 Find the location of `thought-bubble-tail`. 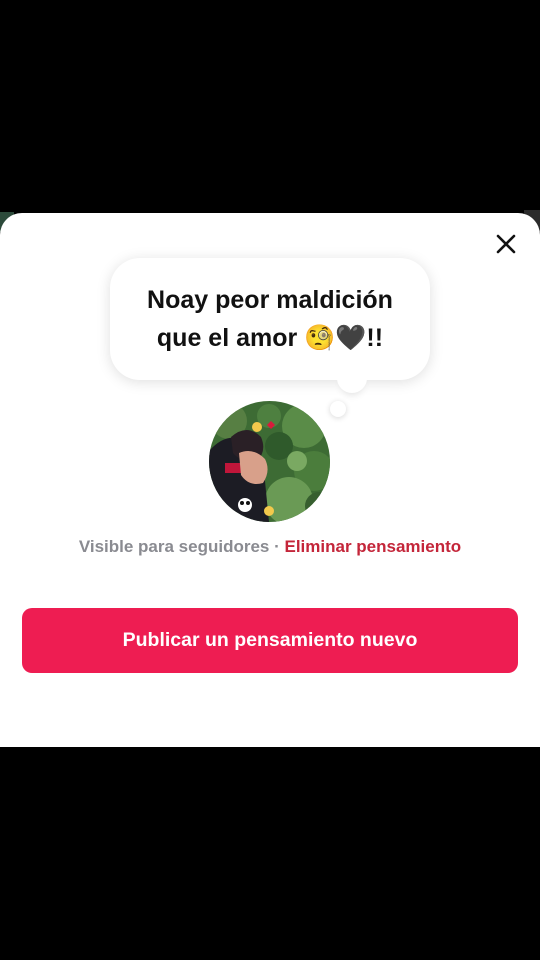

thought-bubble-tail is located at coordinates (352, 383).